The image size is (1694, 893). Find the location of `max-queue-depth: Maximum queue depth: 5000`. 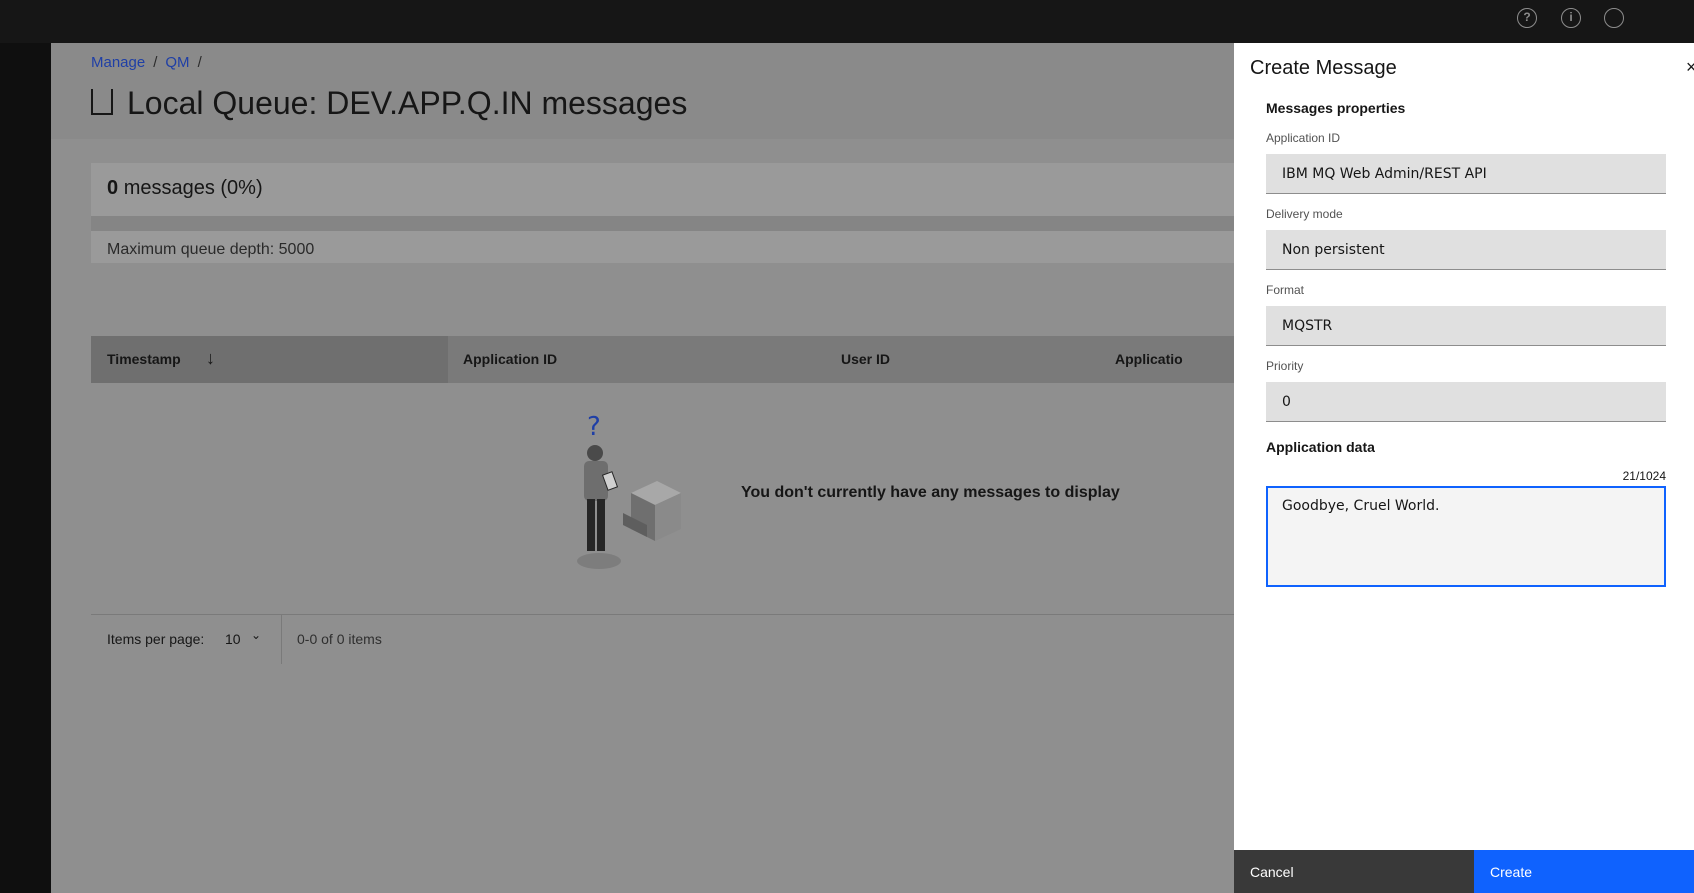

max-queue-depth: Maximum queue depth: 5000 is located at coordinates (211, 249).